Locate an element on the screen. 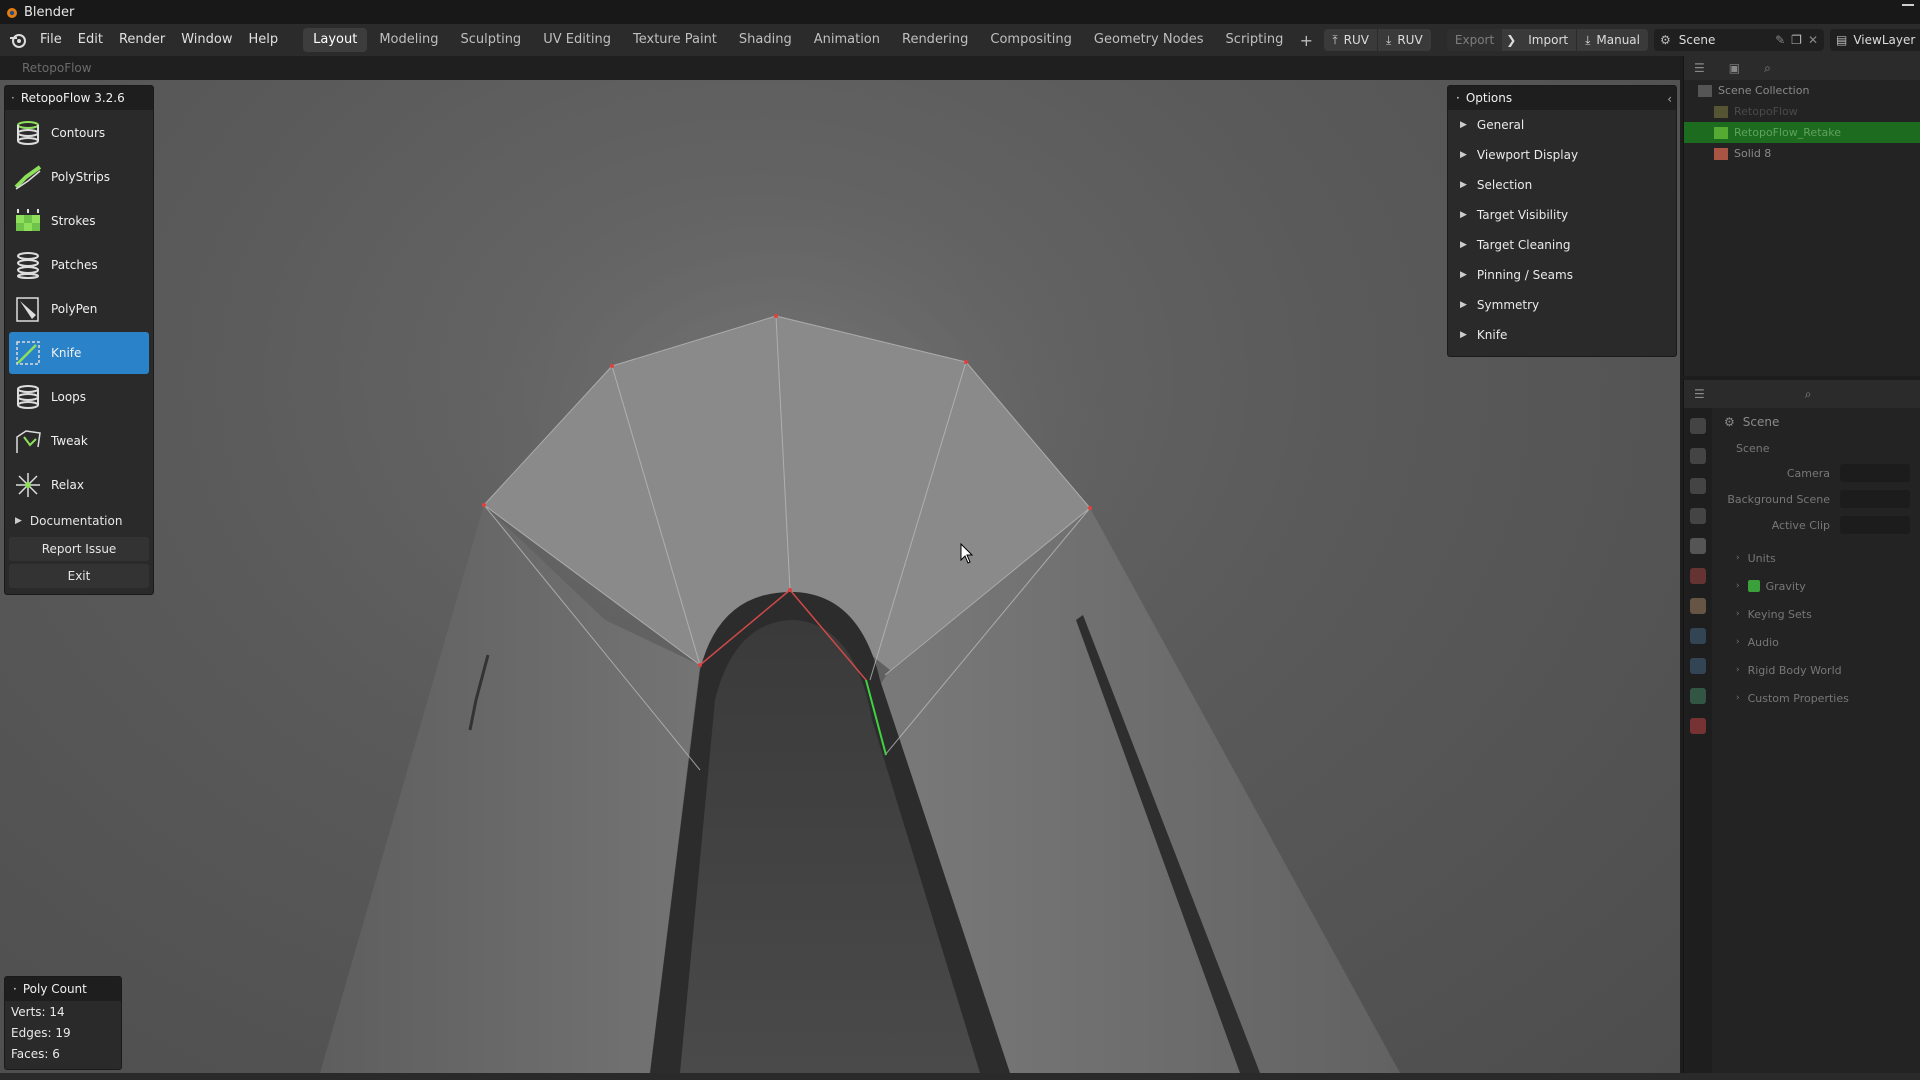 This screenshot has height=1080, width=1920. poly-count-header: · Poly Count is located at coordinates (63, 989).